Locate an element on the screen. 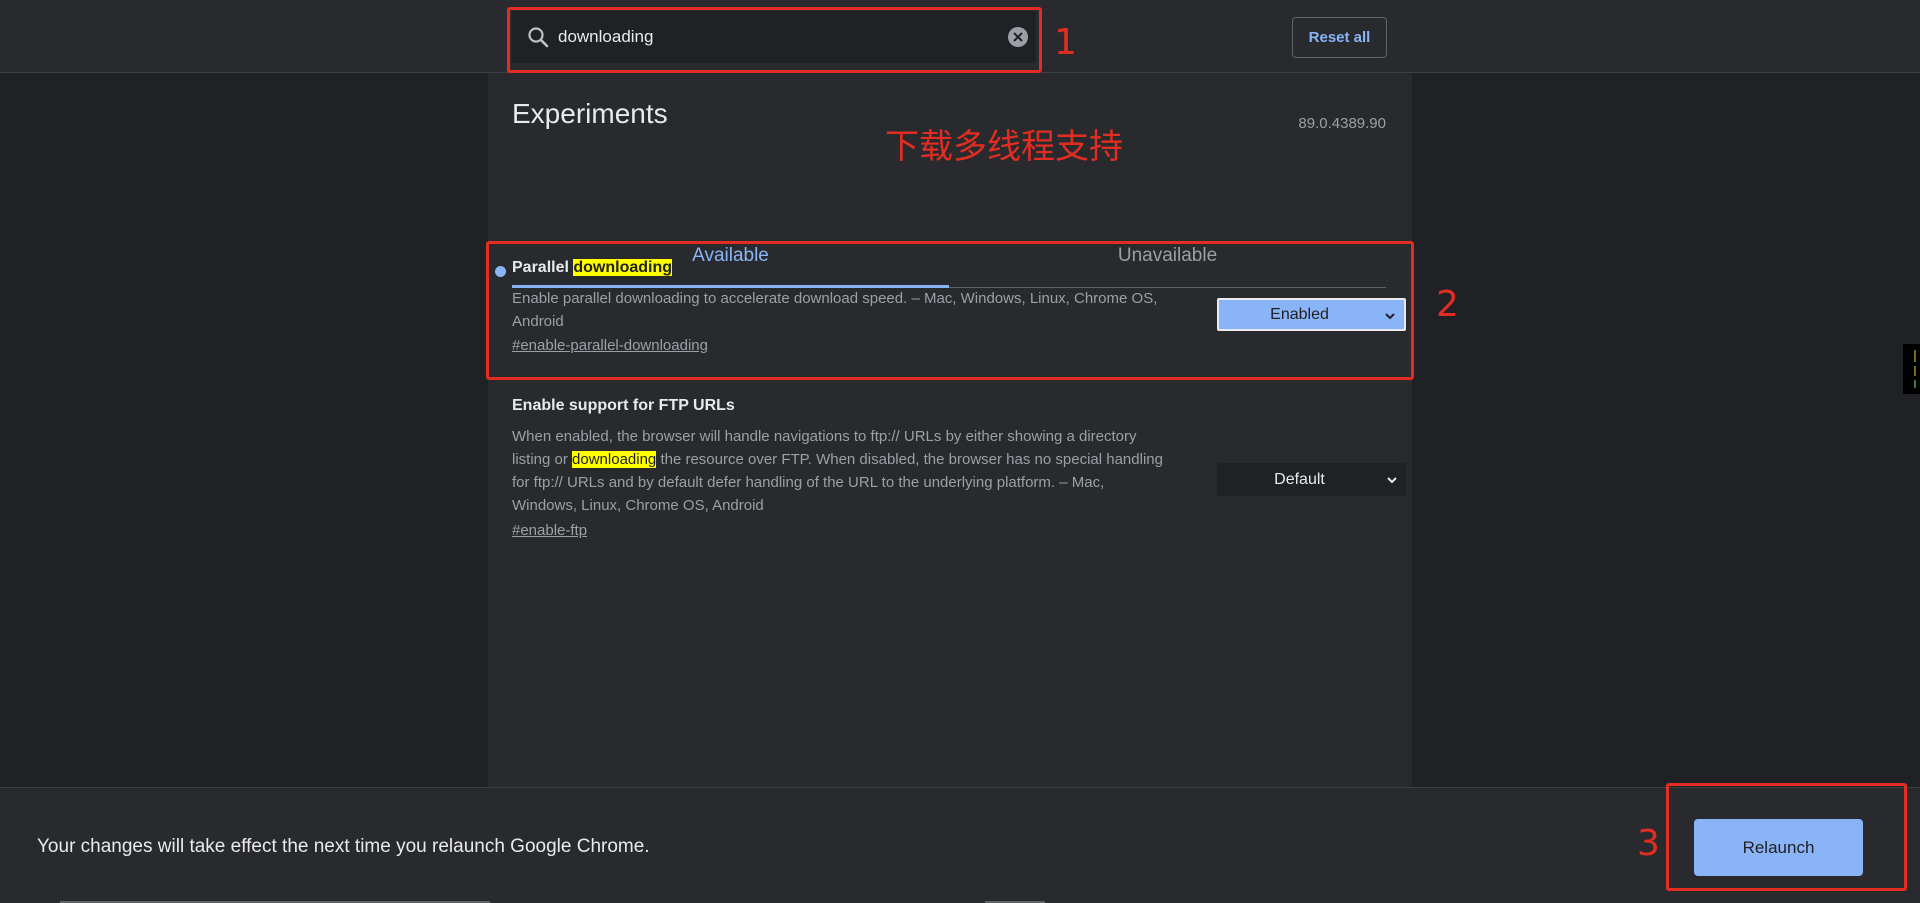 This screenshot has width=1920, height=903. annotation-number-1: 1 is located at coordinates (1065, 42).